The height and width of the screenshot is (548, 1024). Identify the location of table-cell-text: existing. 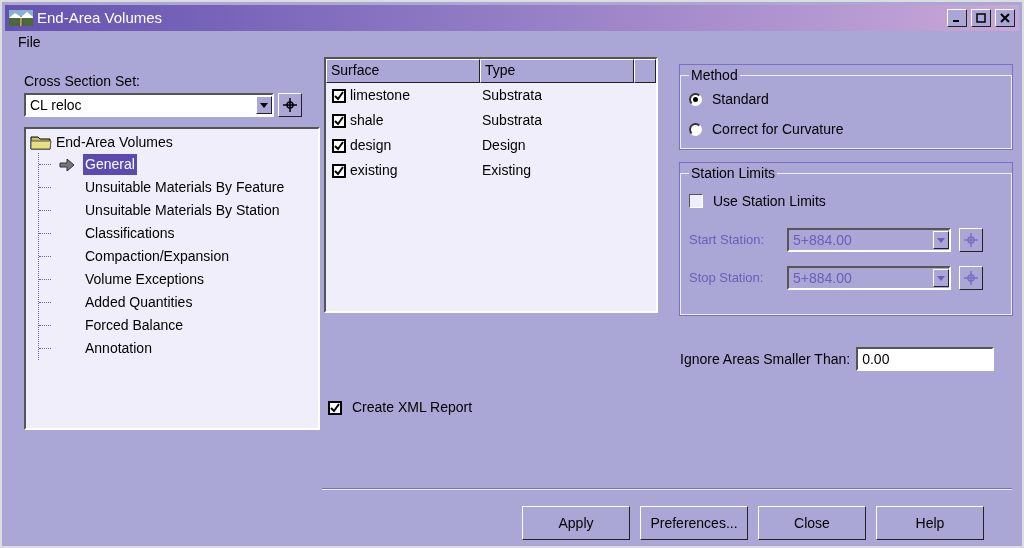
(374, 170).